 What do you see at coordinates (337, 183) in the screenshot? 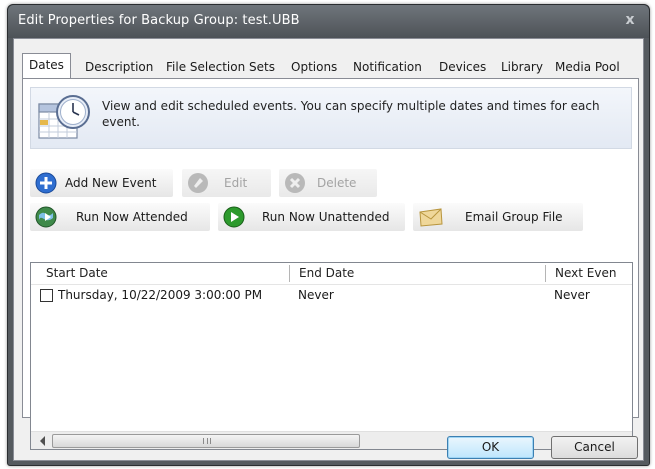
I see `delete-label: Delete` at bounding box center [337, 183].